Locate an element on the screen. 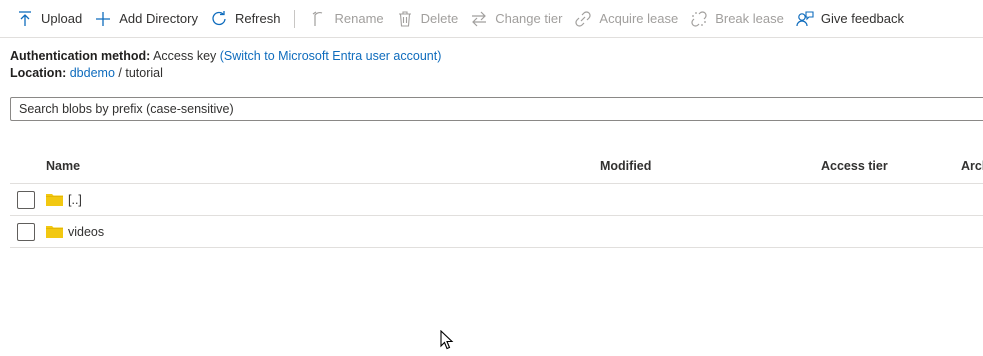 The image size is (983, 356). break-lease-label: Break lease is located at coordinates (749, 18).